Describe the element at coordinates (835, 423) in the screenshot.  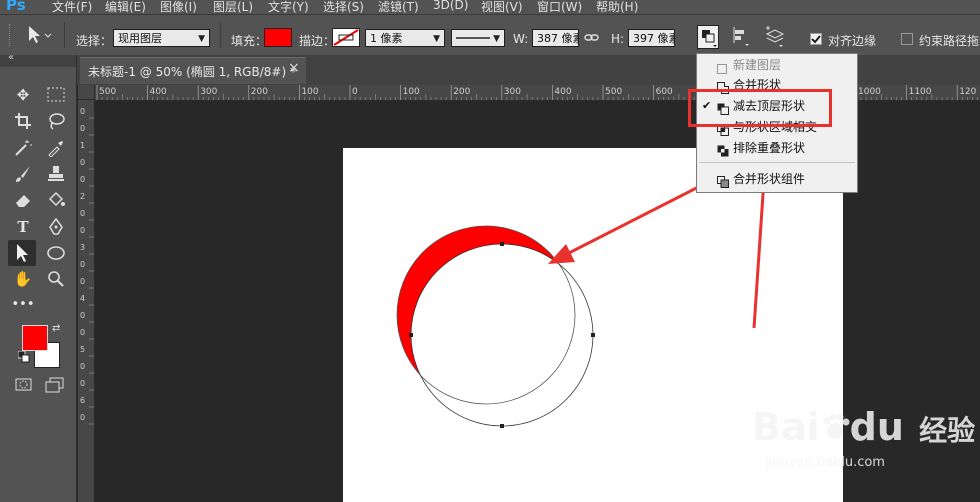
I see `paw-icon` at that location.